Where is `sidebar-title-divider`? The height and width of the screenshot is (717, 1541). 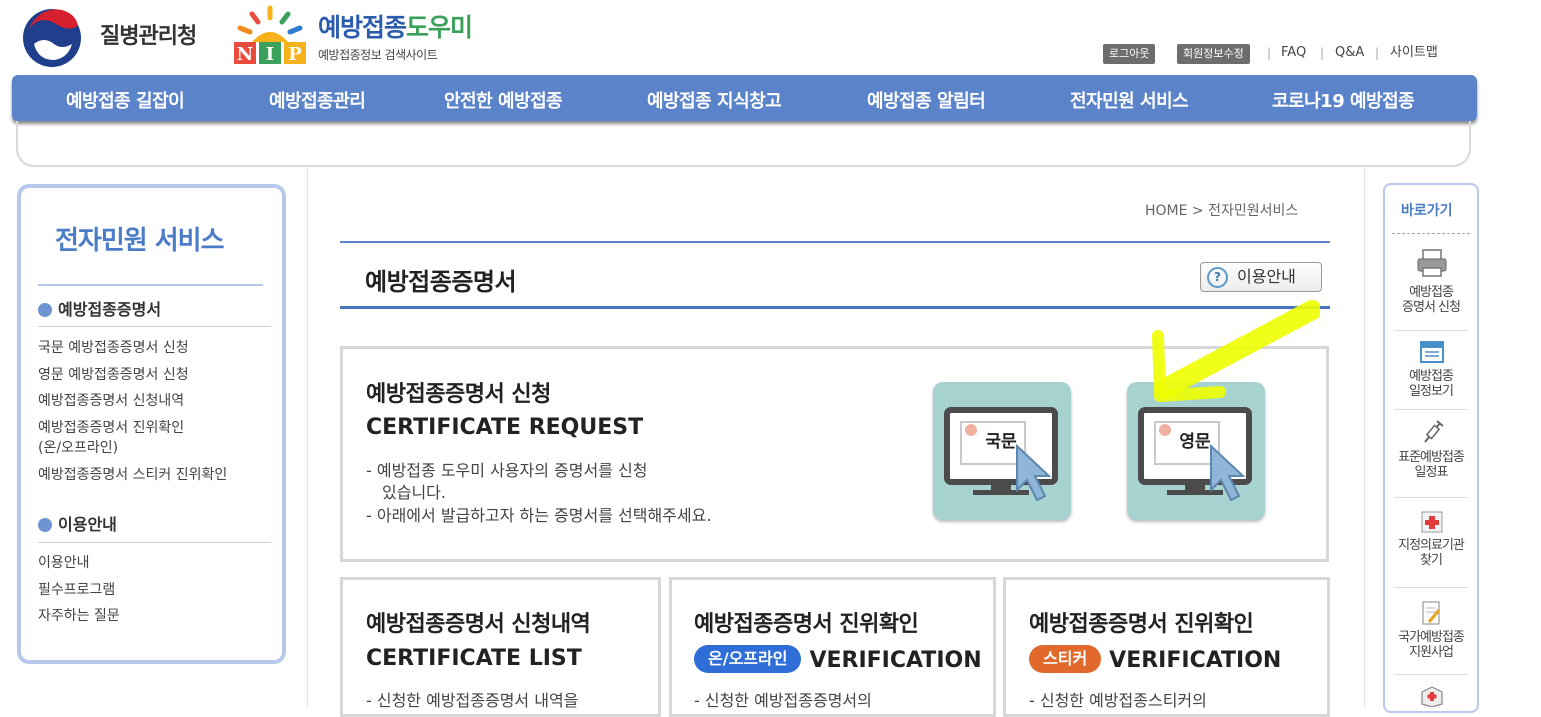
sidebar-title-divider is located at coordinates (150, 285).